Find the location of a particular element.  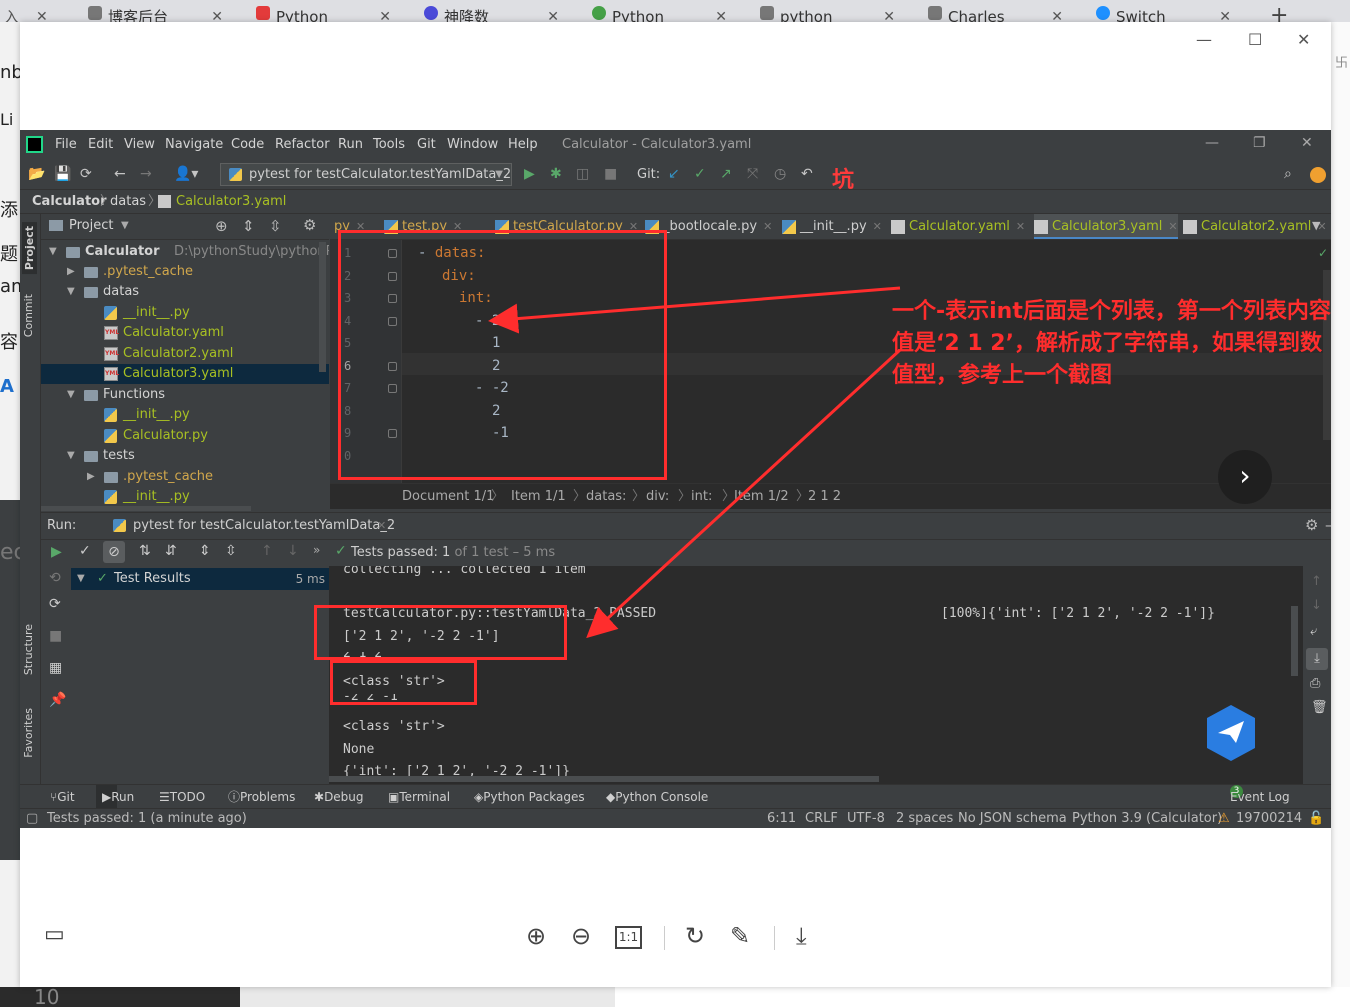

download-icon: ⤓ is located at coordinates (801, 936).